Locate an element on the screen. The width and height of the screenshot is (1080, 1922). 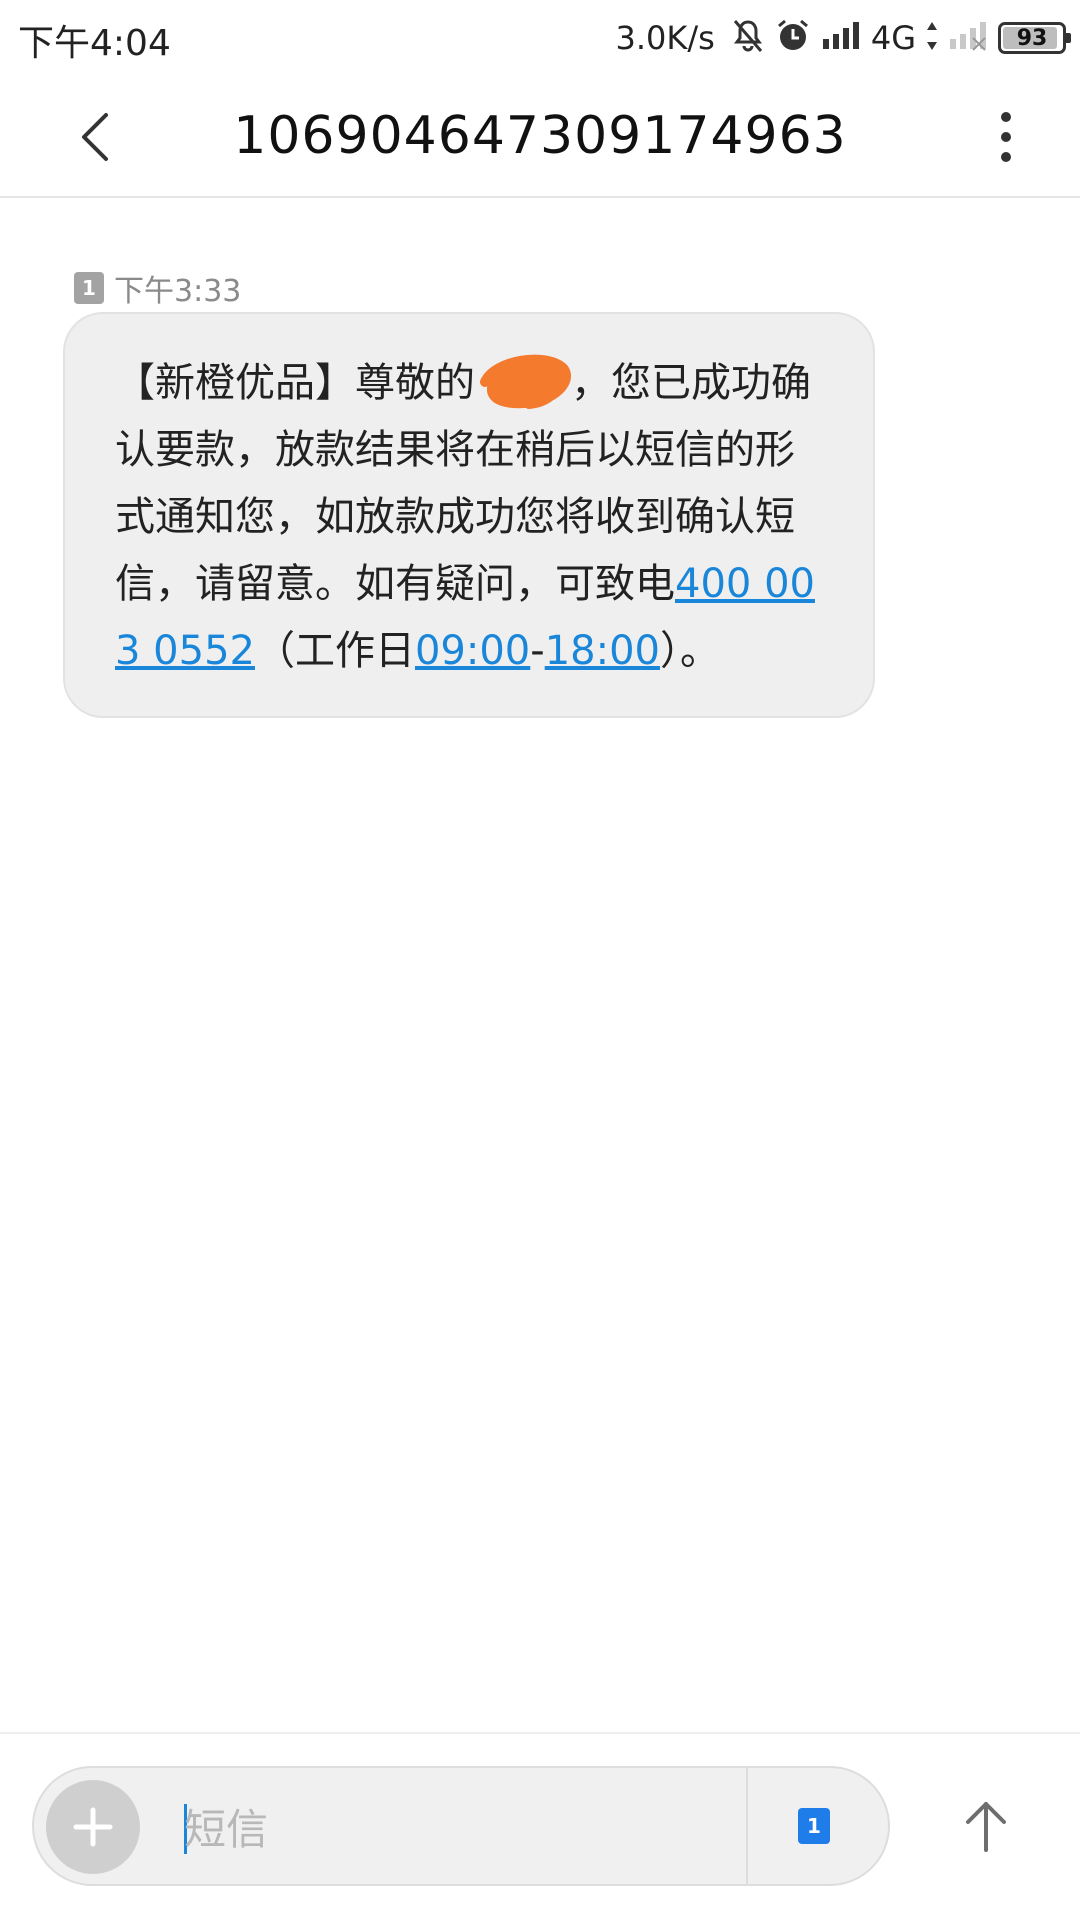
more-vertical-icon is located at coordinates (1006, 137).